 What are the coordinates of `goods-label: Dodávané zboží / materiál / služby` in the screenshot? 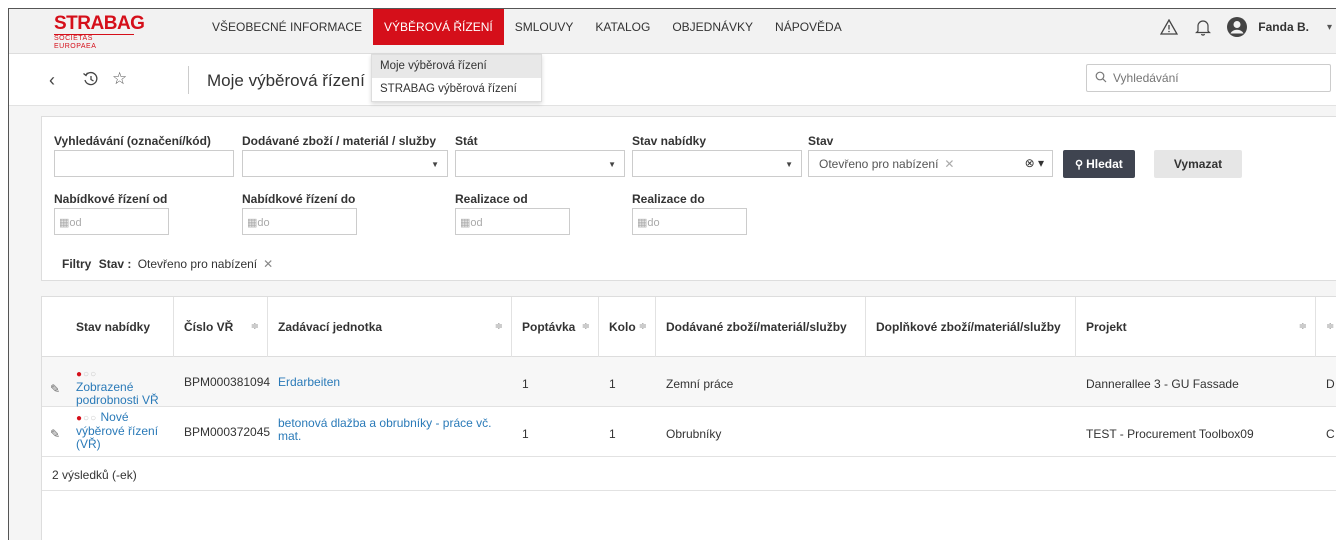 It's located at (339, 141).